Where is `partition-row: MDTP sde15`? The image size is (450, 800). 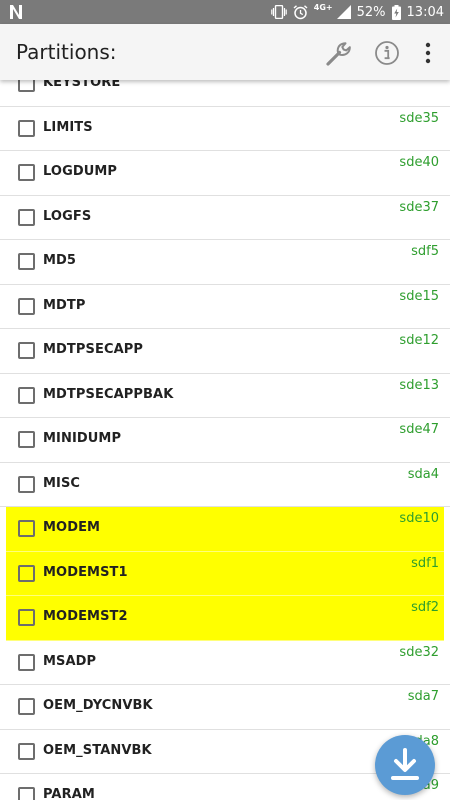
partition-row: MDTP sde15 is located at coordinates (225, 306).